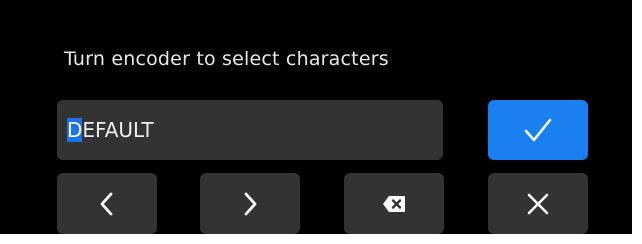 The width and height of the screenshot is (642, 244). I want to click on backspace-button, so click(394, 203).